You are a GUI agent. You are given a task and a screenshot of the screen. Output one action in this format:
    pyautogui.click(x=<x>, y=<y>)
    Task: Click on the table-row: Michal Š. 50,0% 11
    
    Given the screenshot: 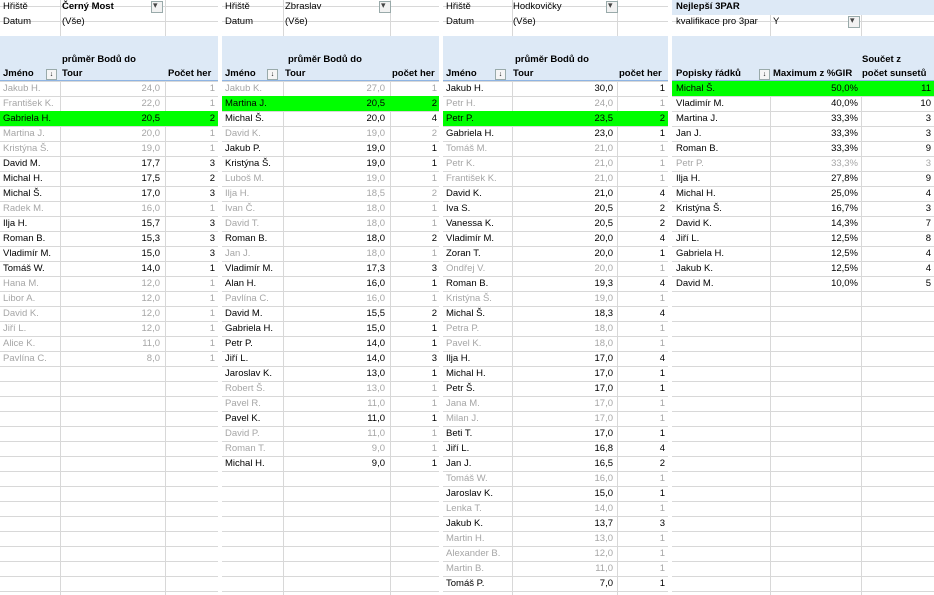 What is the action you would take?
    pyautogui.click(x=803, y=88)
    